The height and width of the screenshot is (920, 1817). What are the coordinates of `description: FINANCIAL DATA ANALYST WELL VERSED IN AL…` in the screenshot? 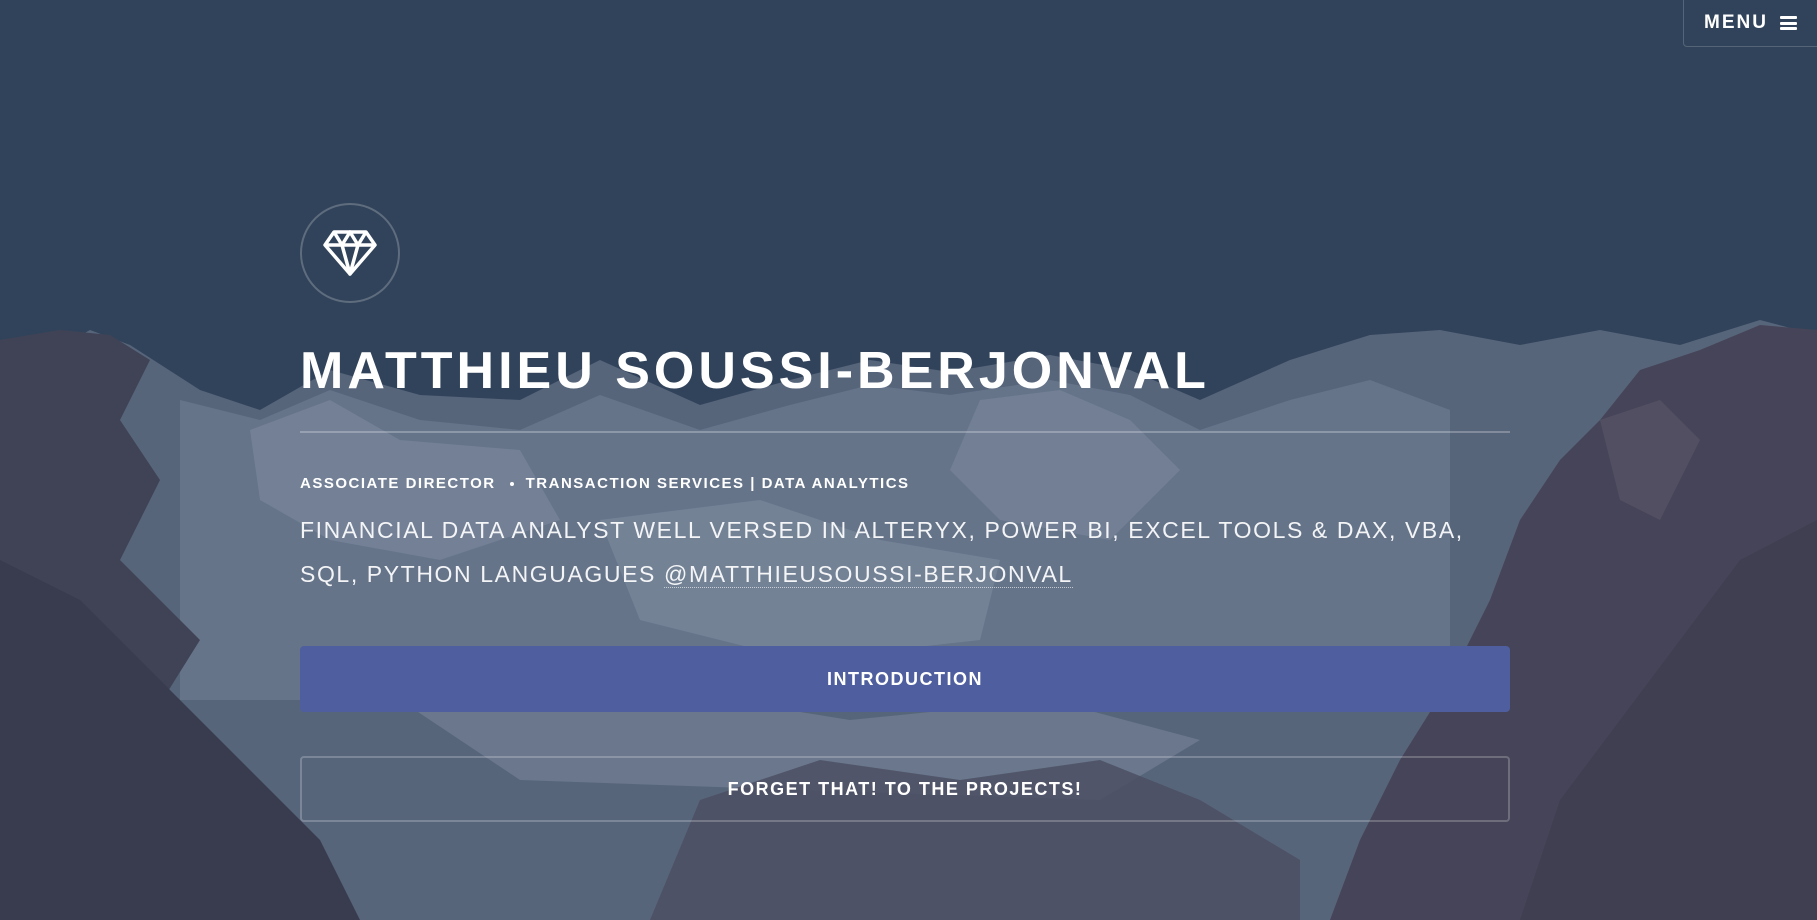 It's located at (905, 552).